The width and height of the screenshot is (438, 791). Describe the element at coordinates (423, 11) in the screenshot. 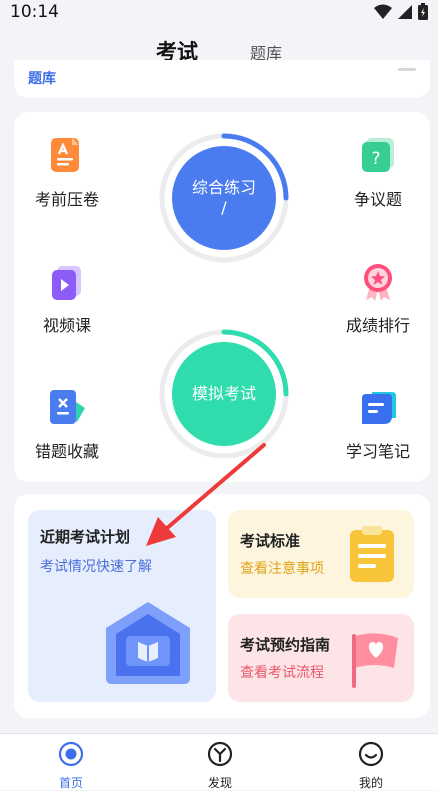

I see `battery-icon` at that location.